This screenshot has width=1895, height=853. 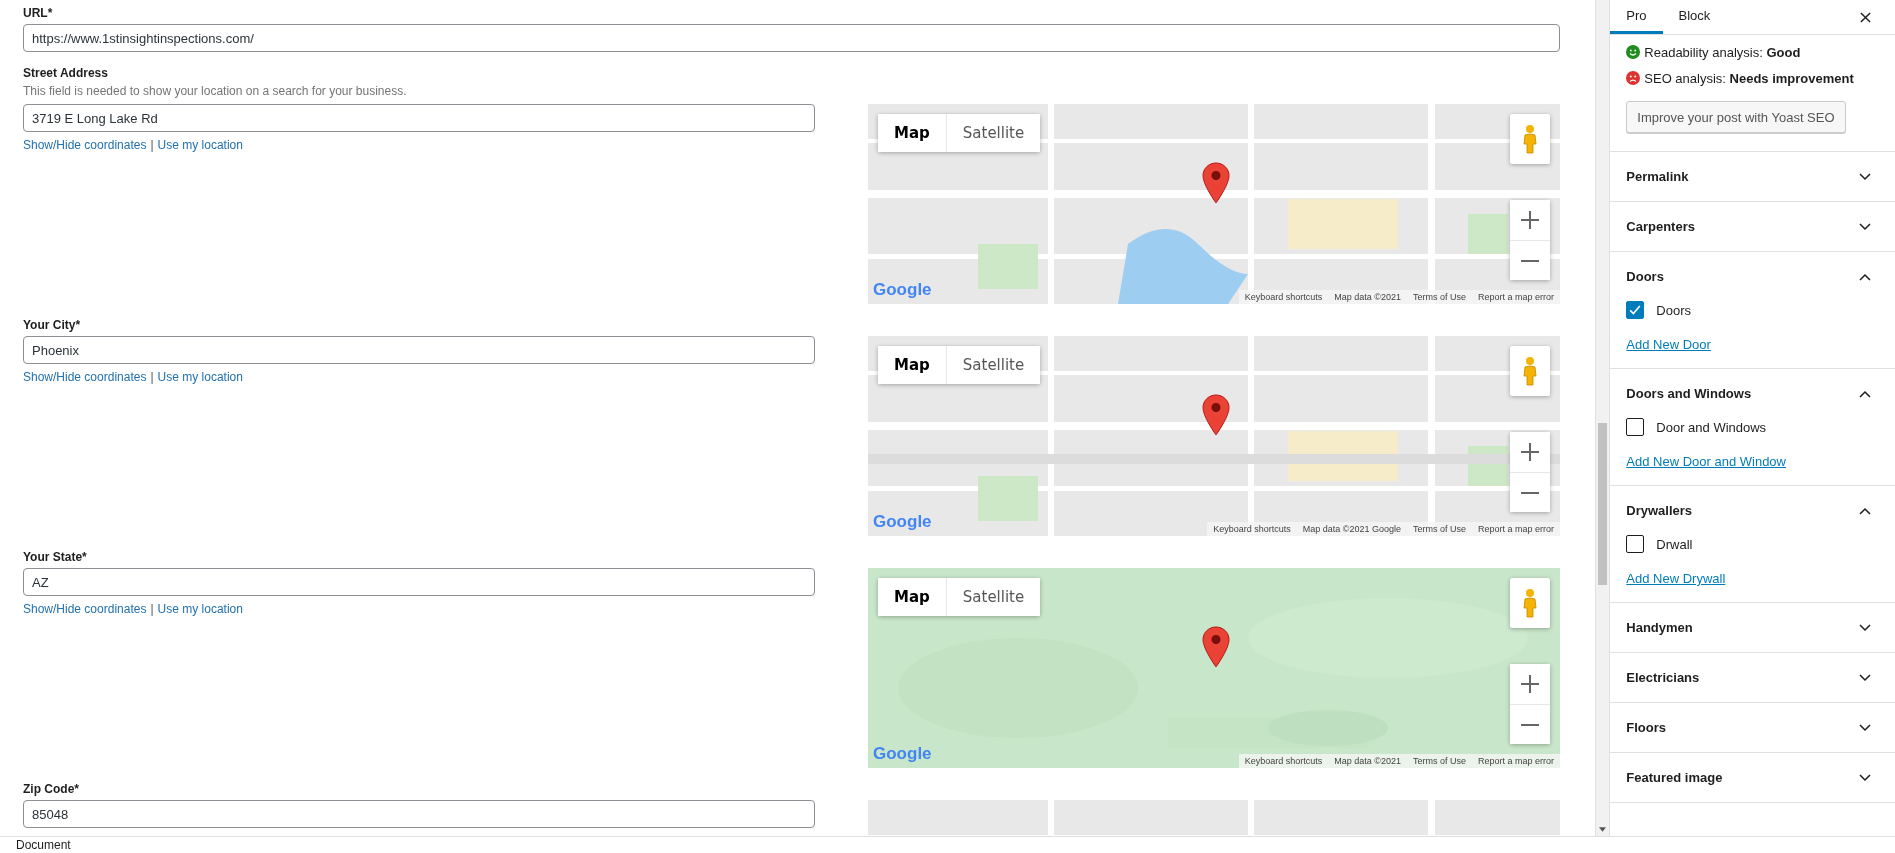 I want to click on input-field: AZ, so click(x=419, y=582).